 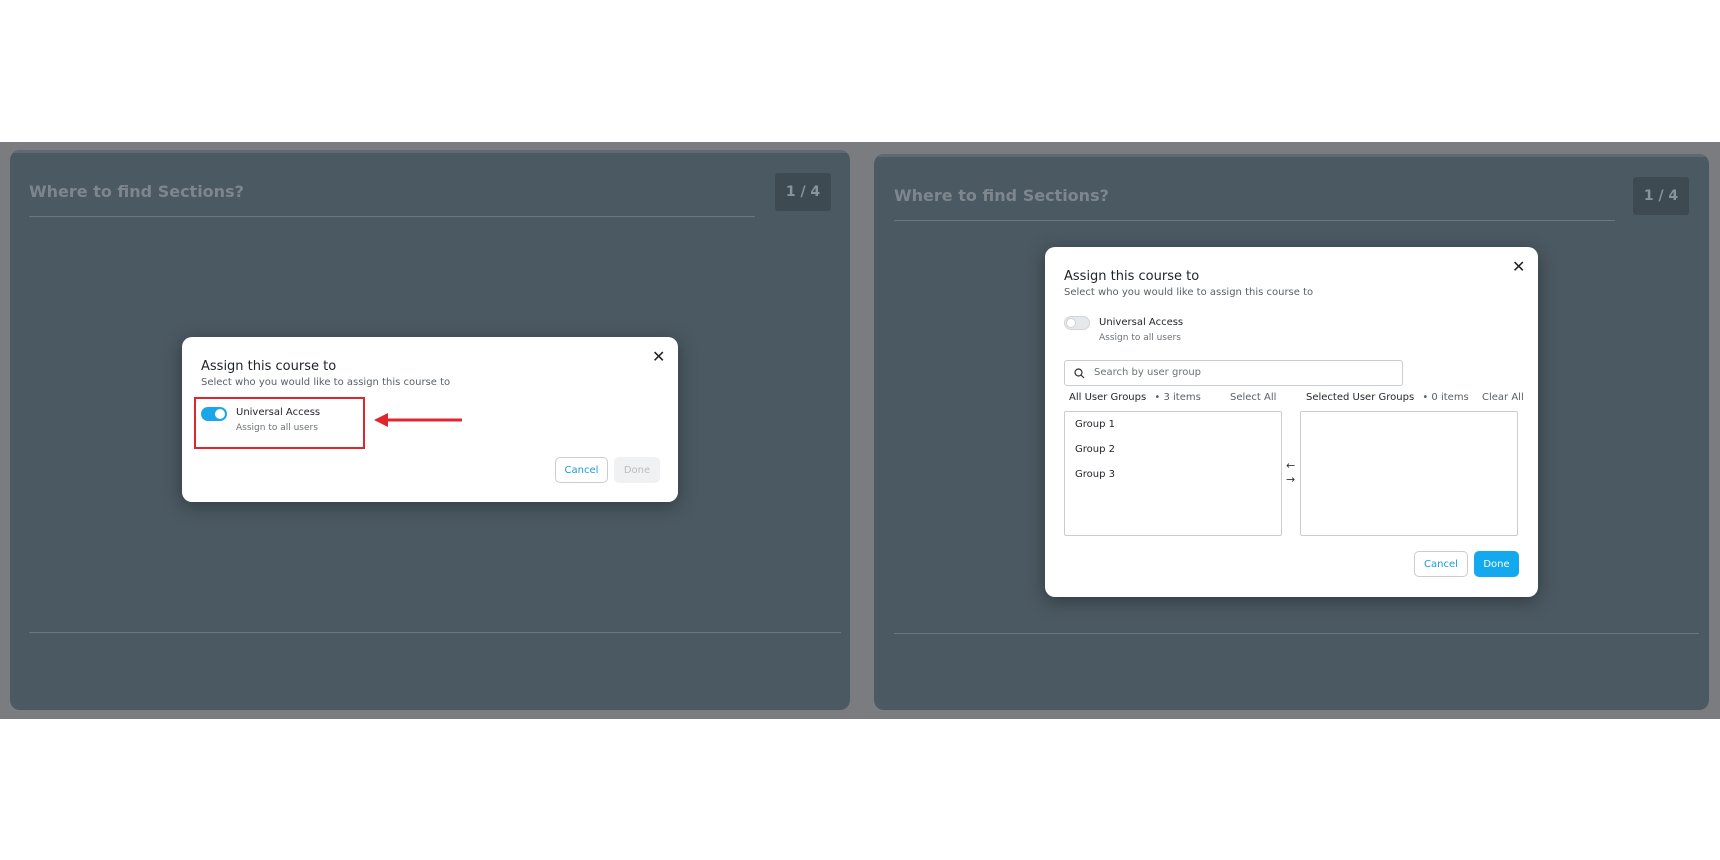 What do you see at coordinates (1290, 479) in the screenshot?
I see `transfer-right-icon: →` at bounding box center [1290, 479].